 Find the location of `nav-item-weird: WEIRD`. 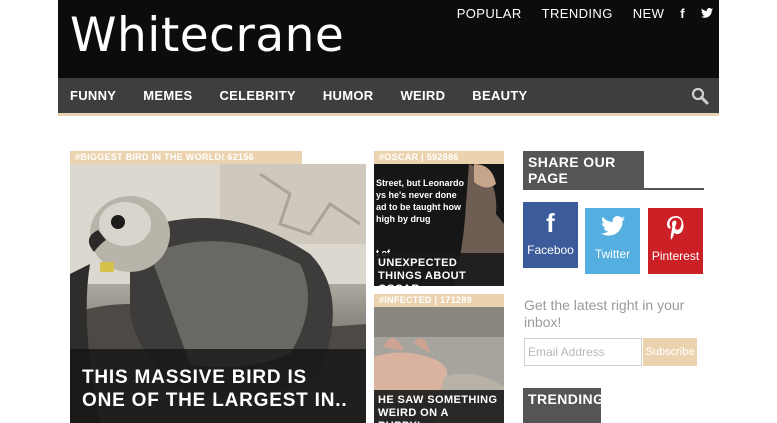

nav-item-weird: WEIRD is located at coordinates (422, 95).